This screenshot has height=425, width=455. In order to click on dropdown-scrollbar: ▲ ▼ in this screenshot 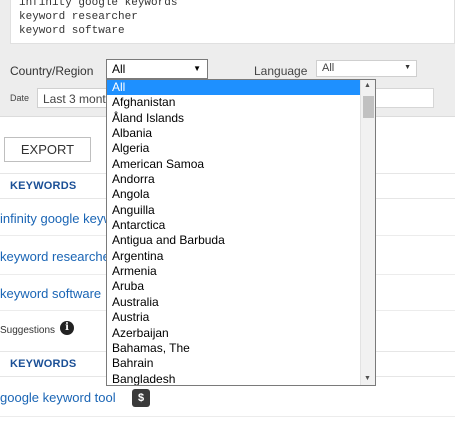, I will do `click(367, 232)`.